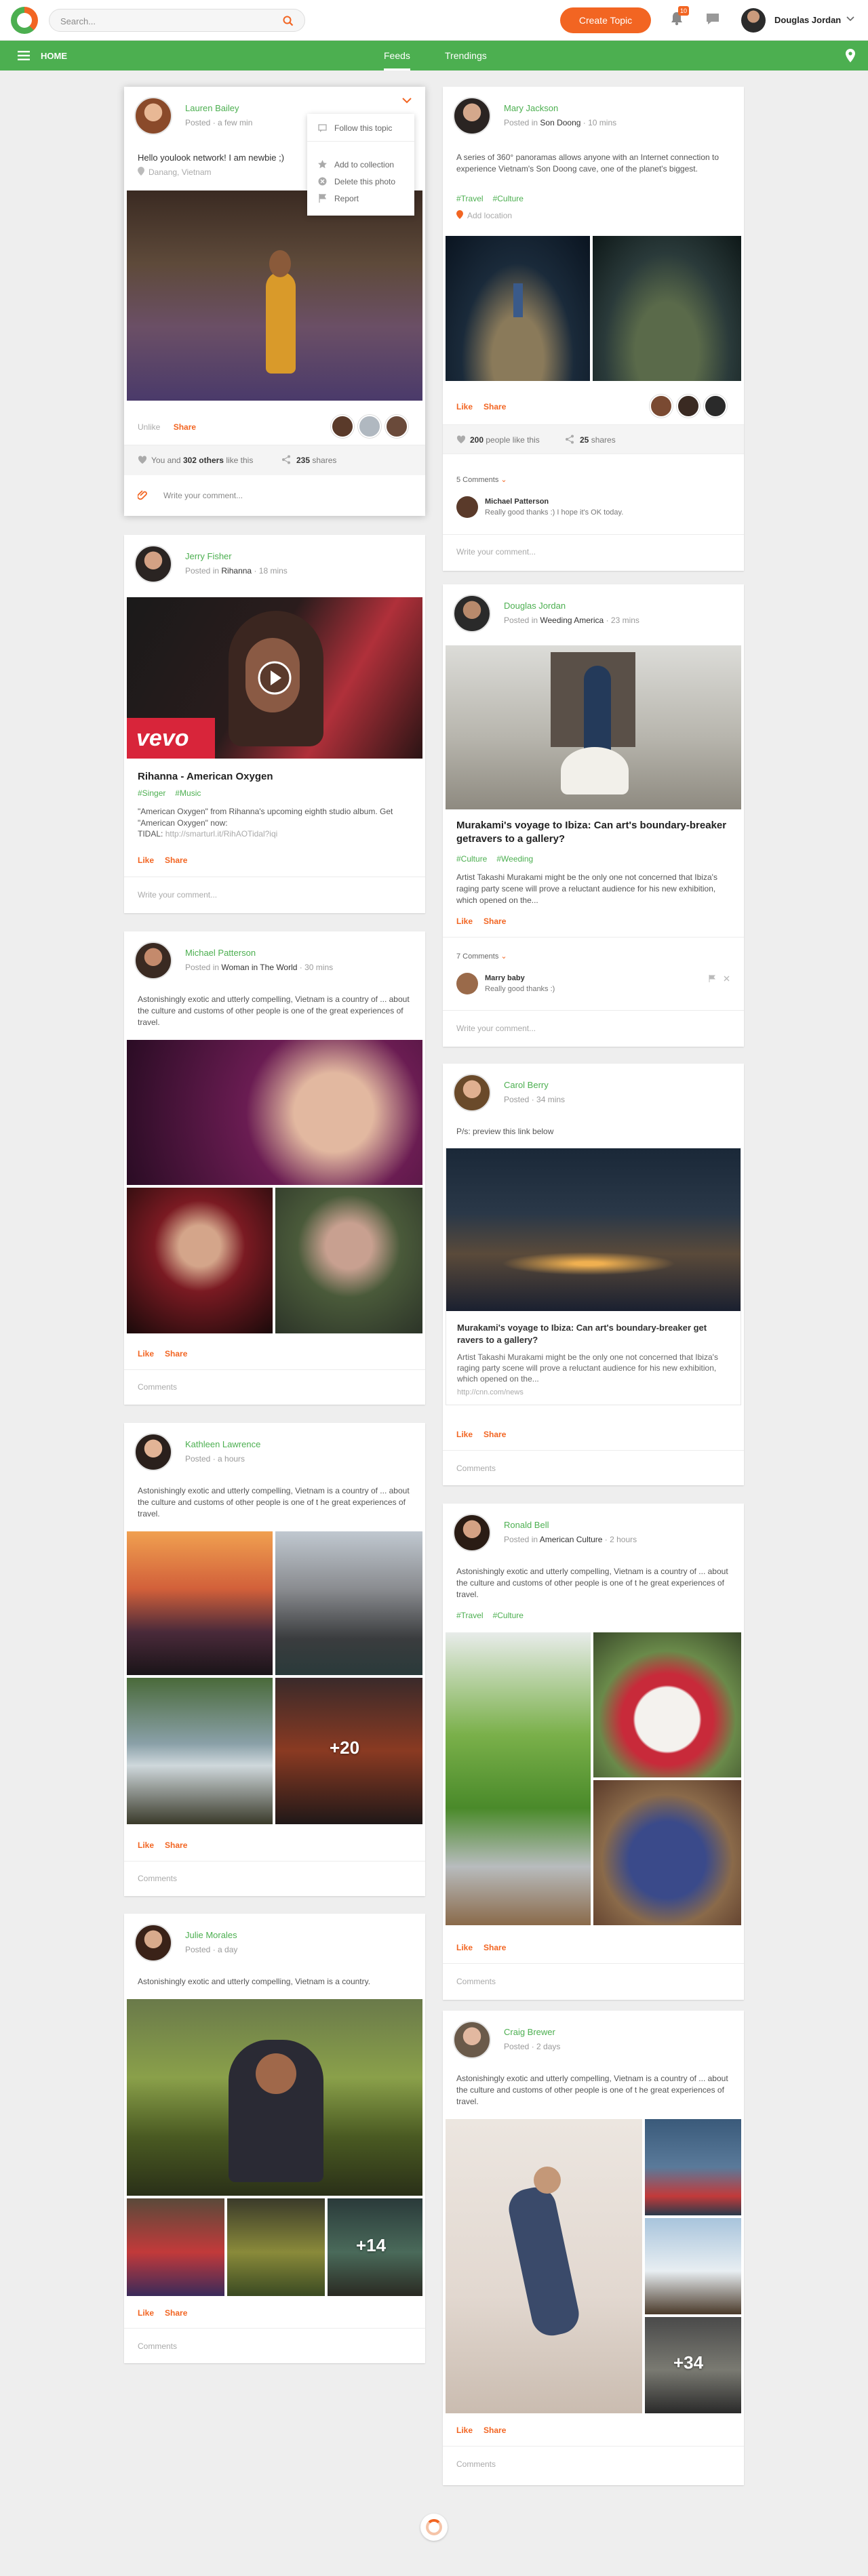 The height and width of the screenshot is (2576, 868). I want to click on post-image: +20, so click(349, 1751).